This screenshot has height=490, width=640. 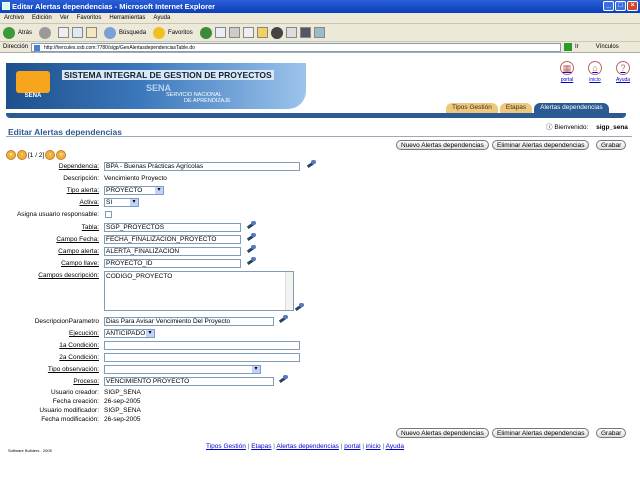 I want to click on favorites-label: Favoritos, so click(x=180, y=33).